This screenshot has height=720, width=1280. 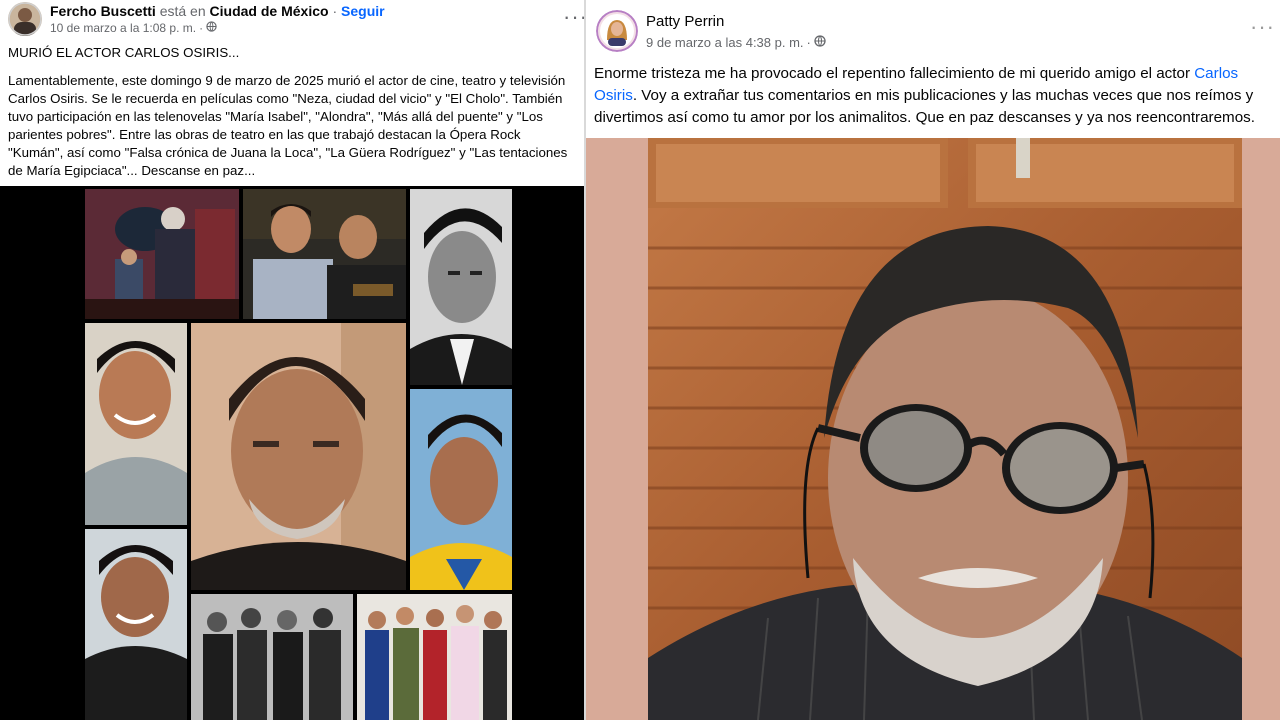 I want to click on is-at-text: está en, so click(x=182, y=11).